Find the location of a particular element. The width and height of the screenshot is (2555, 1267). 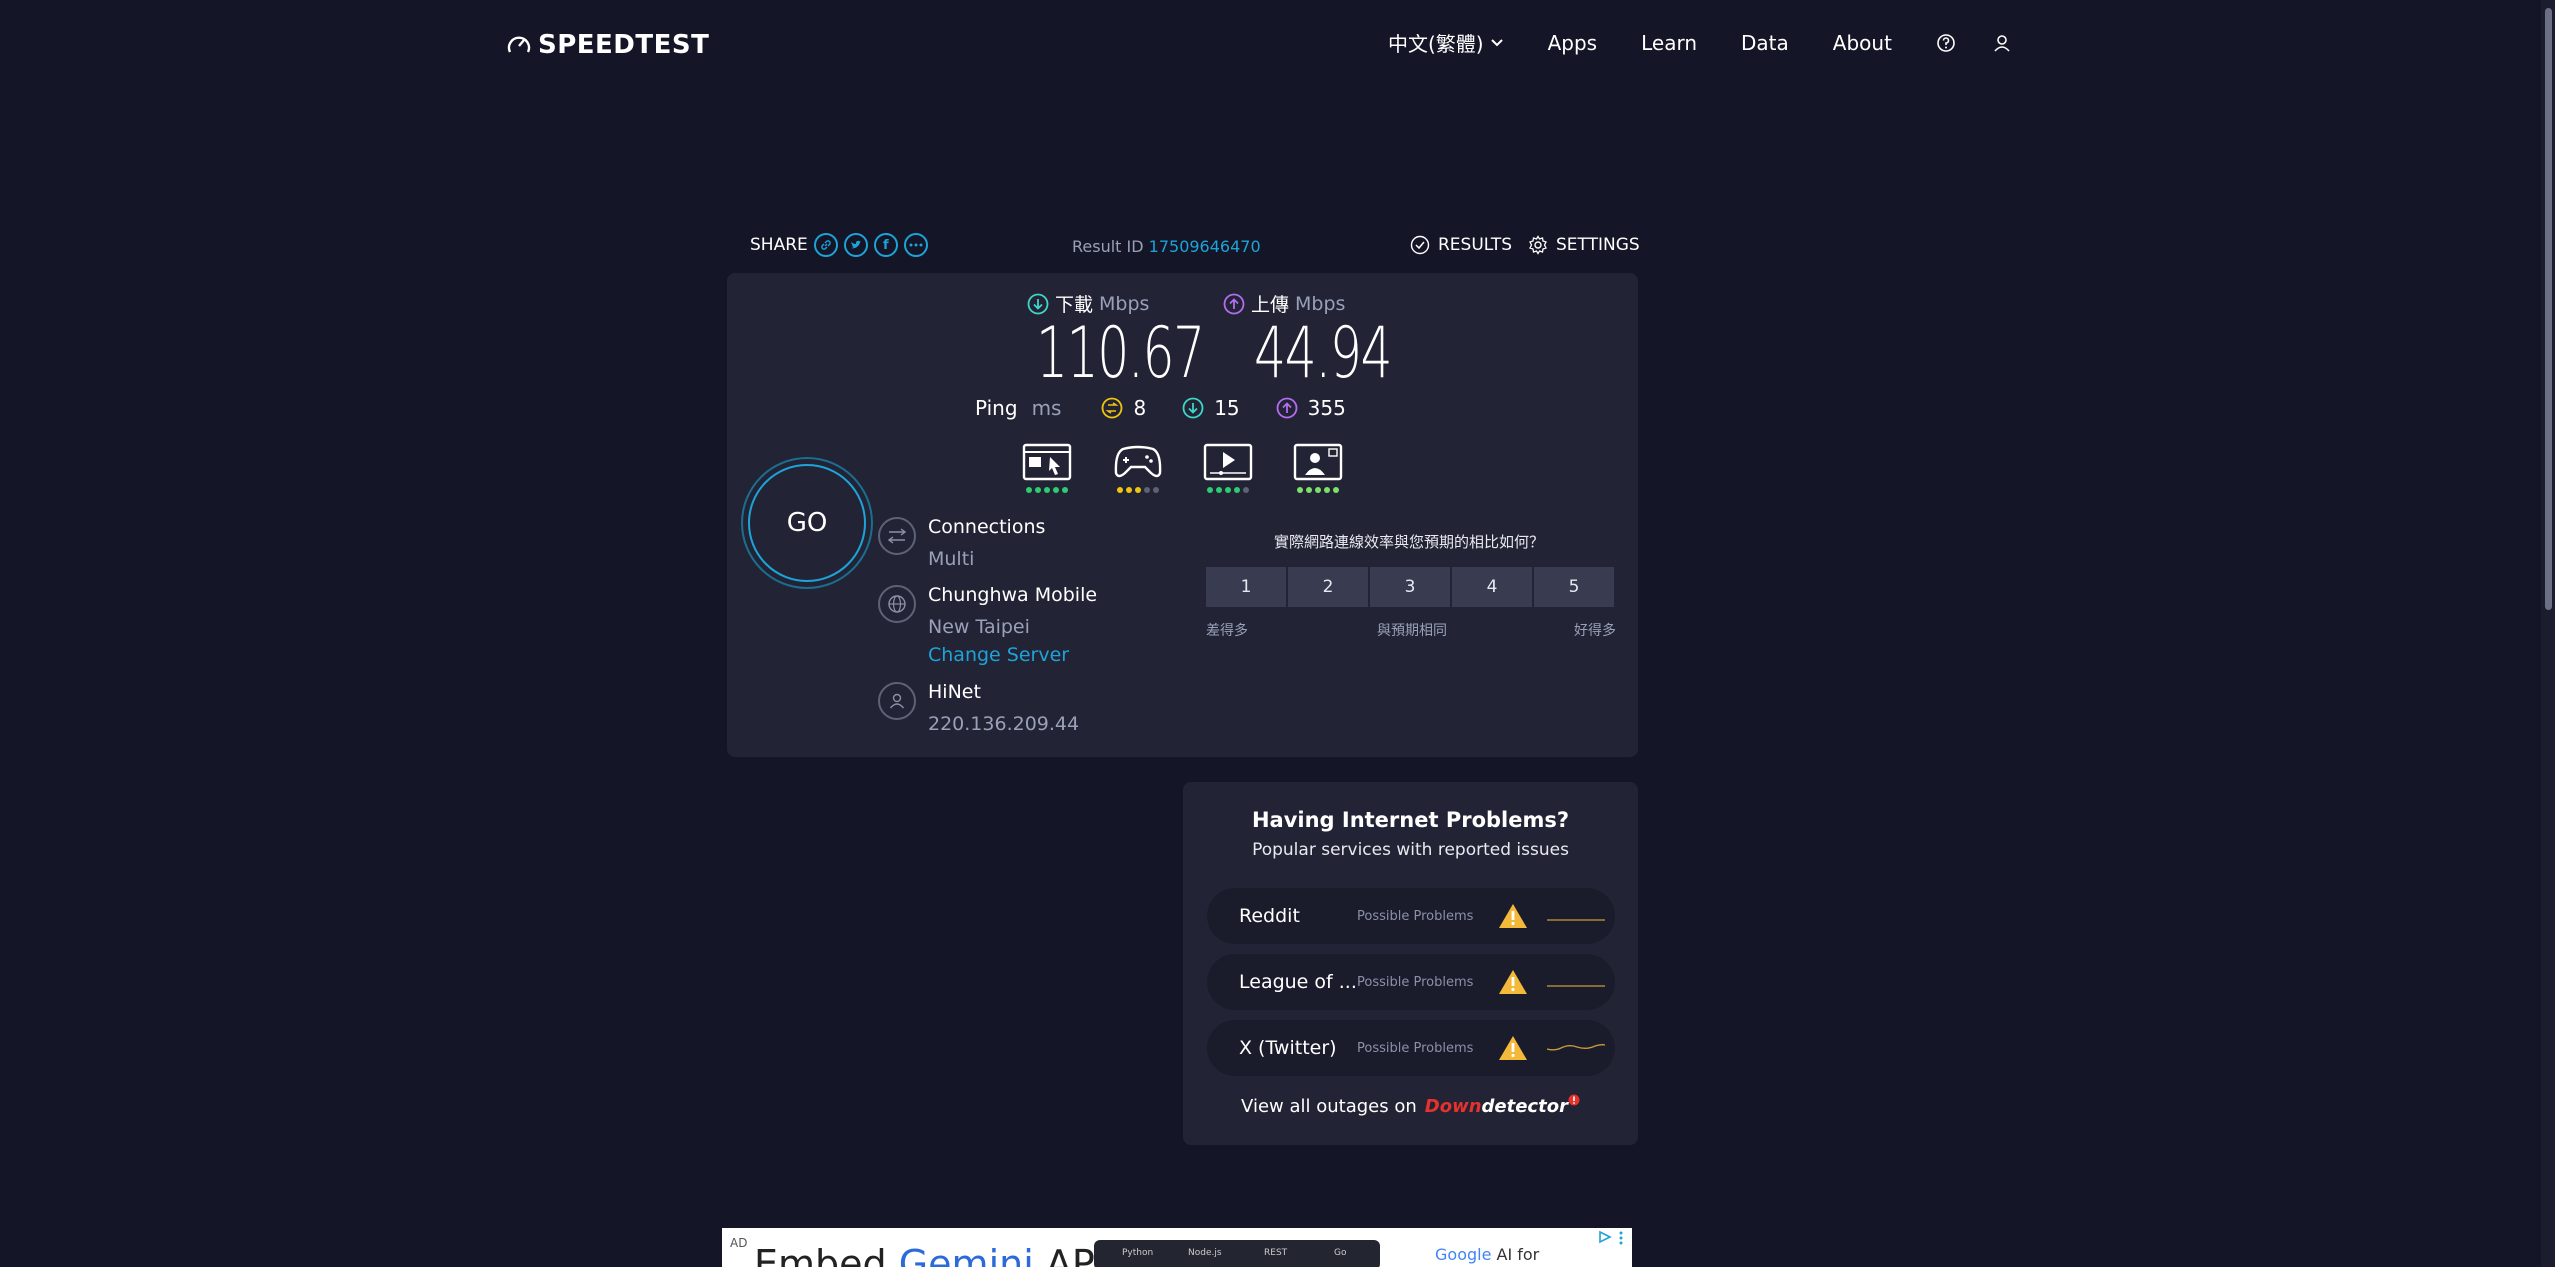

rating-option-2: 2 is located at coordinates (1328, 587).